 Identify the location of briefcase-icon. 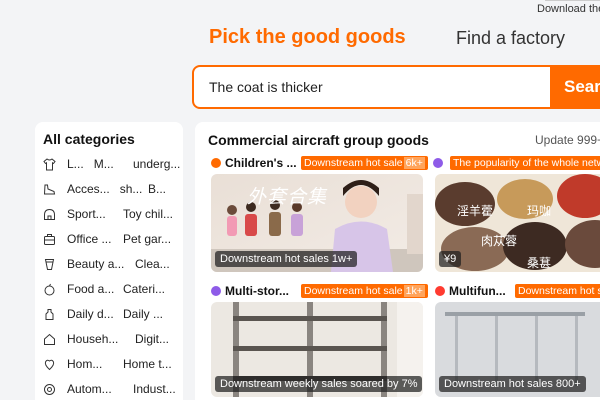
(49, 239).